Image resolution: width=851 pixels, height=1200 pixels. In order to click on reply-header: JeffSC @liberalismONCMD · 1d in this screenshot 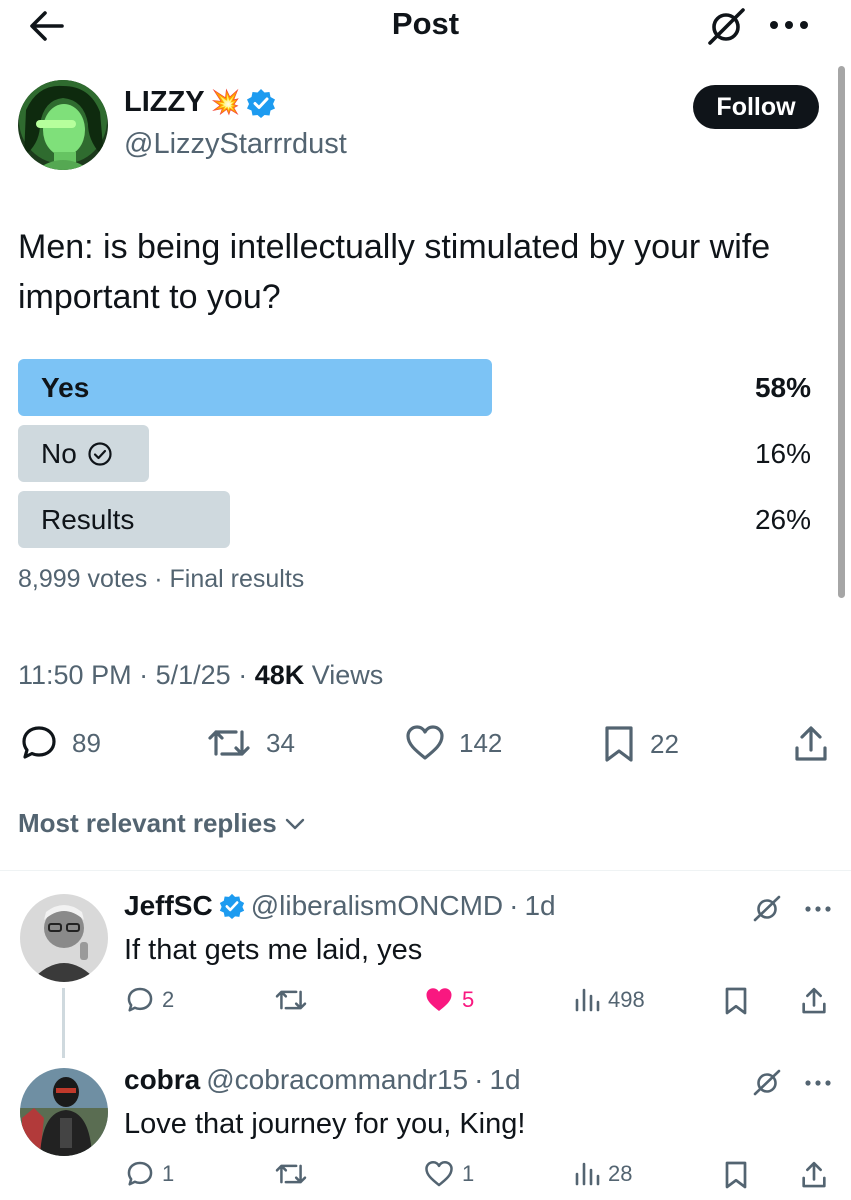, I will do `click(340, 906)`.